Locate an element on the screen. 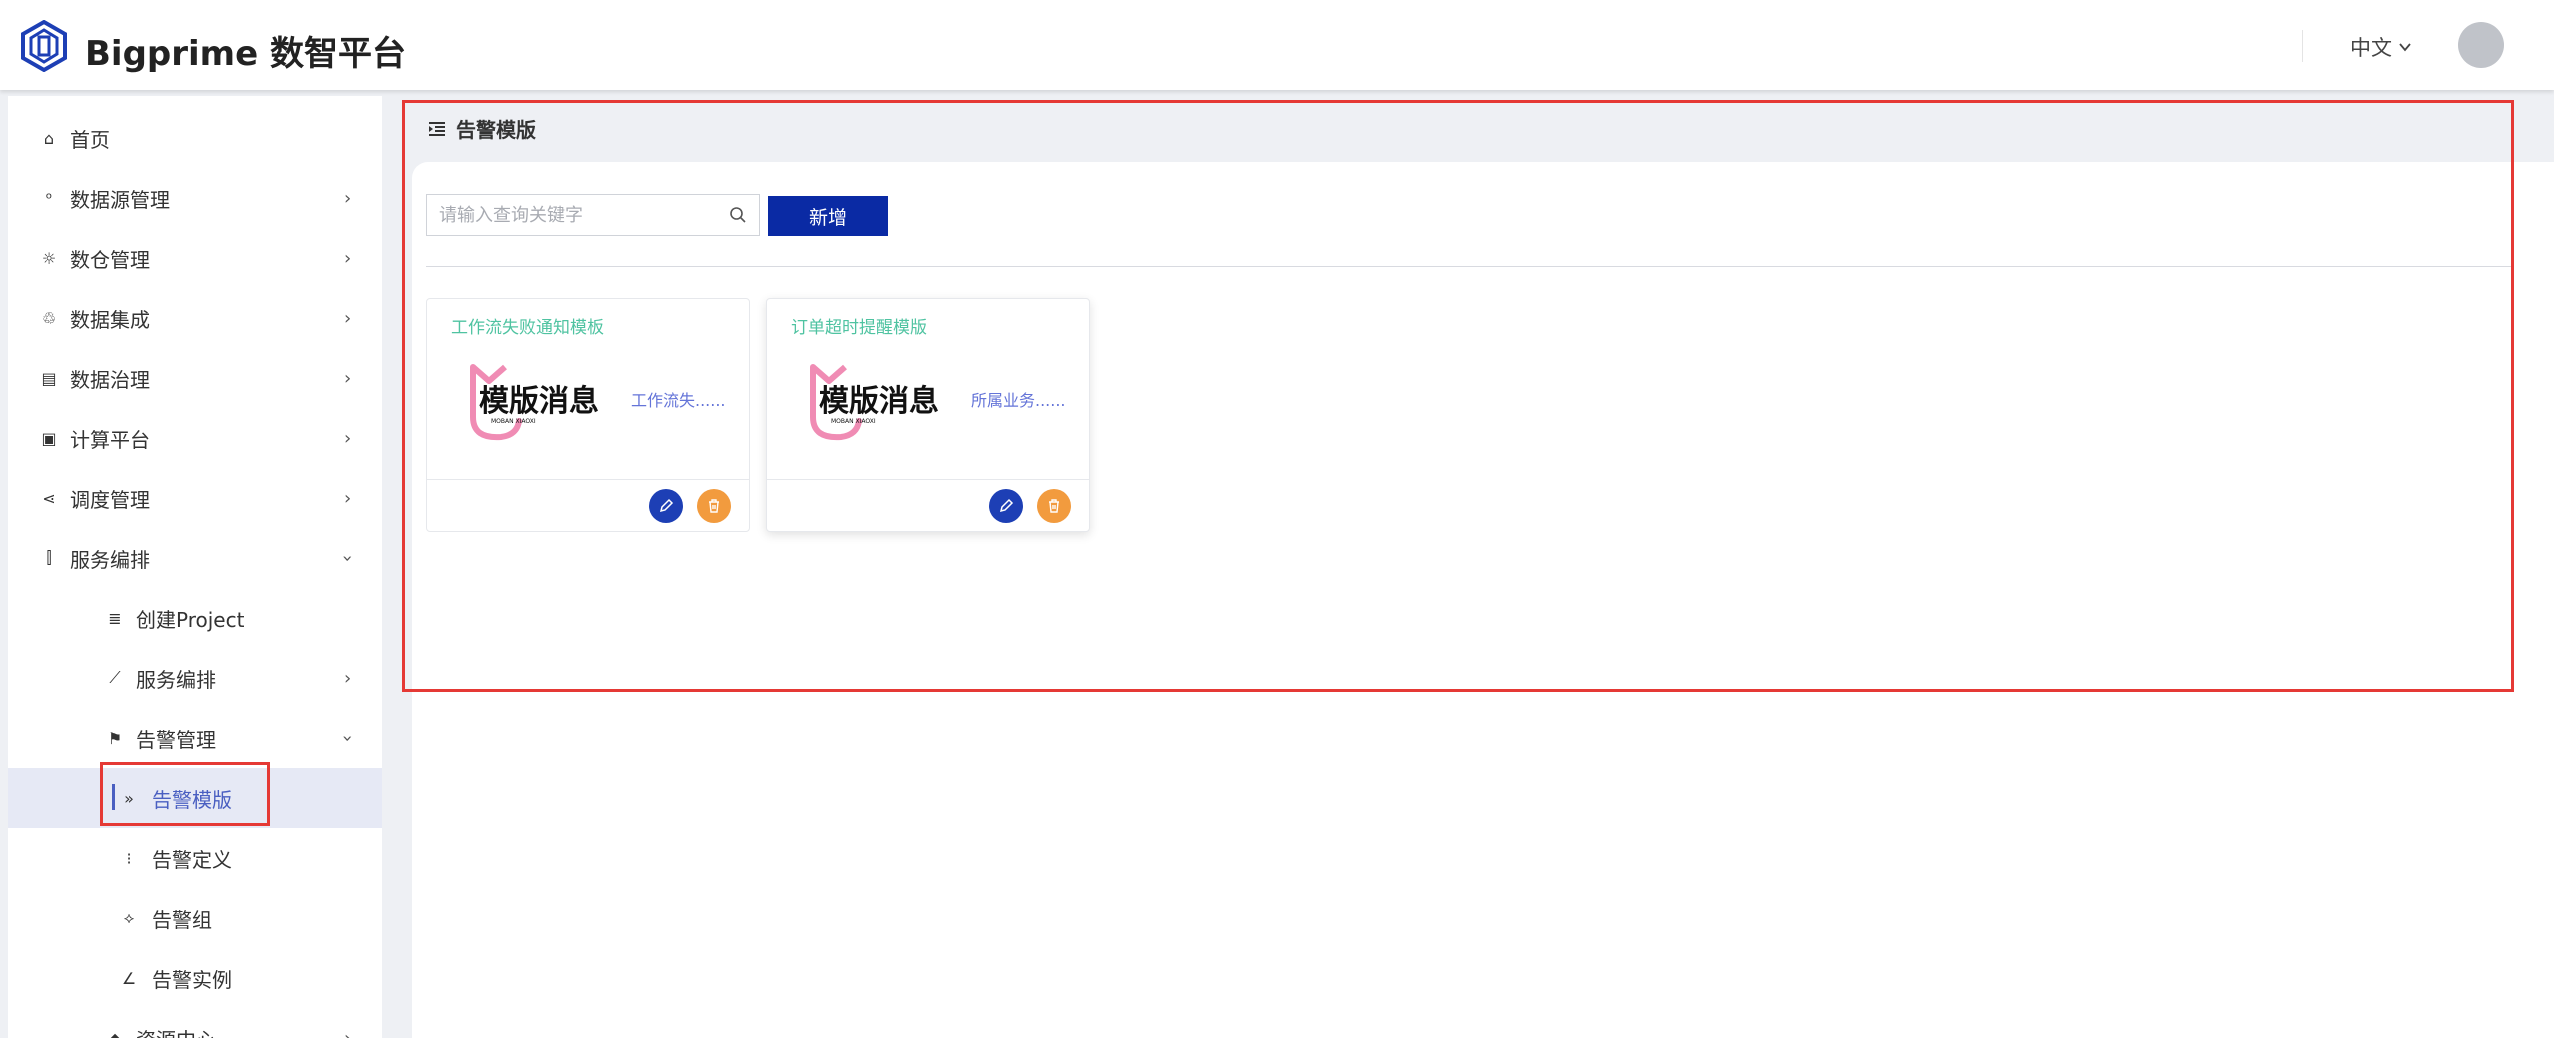 This screenshot has height=1038, width=2554. page-title: 告警模版 is located at coordinates (482, 128).